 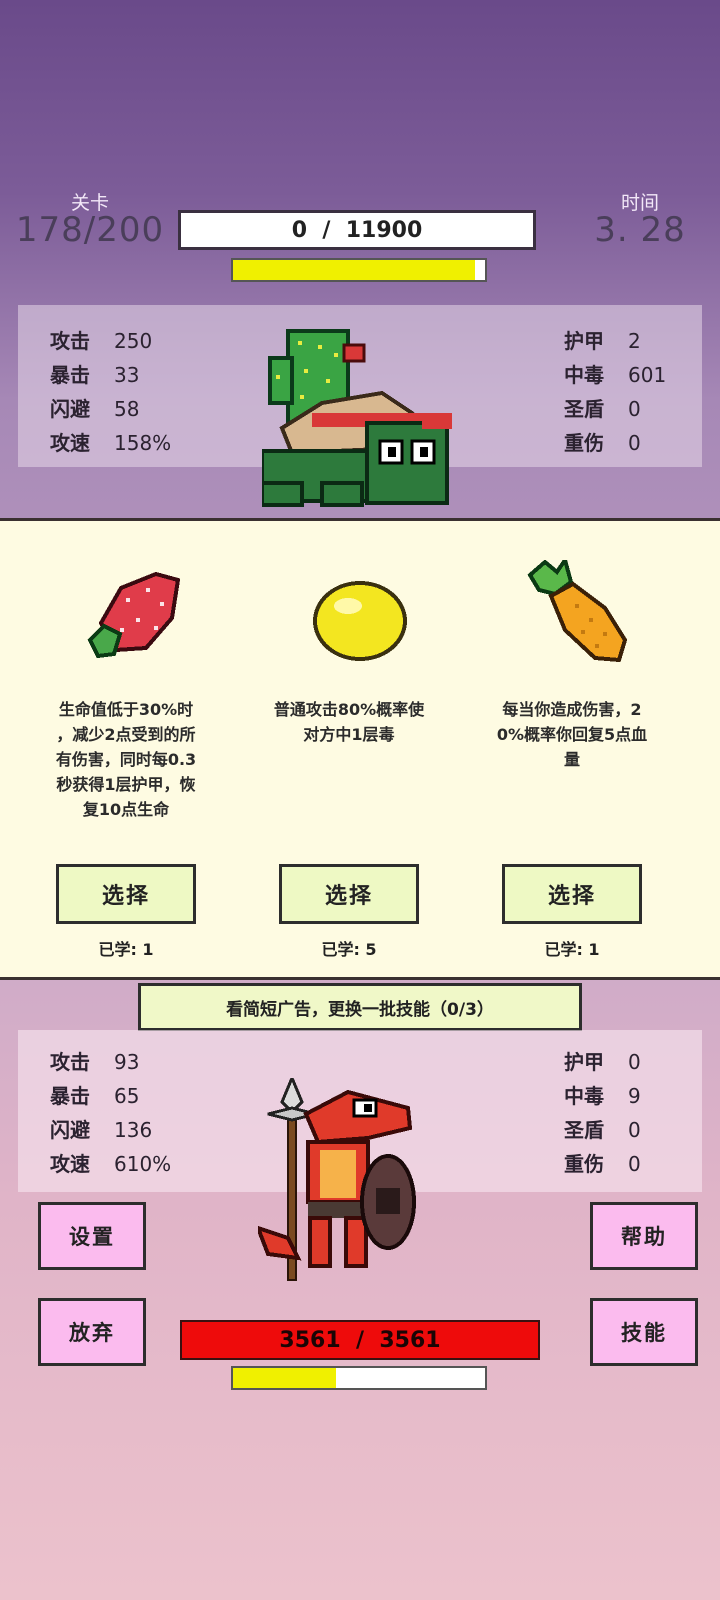 I want to click on enemy-stat-row: 圣盾 0, so click(x=602, y=407).